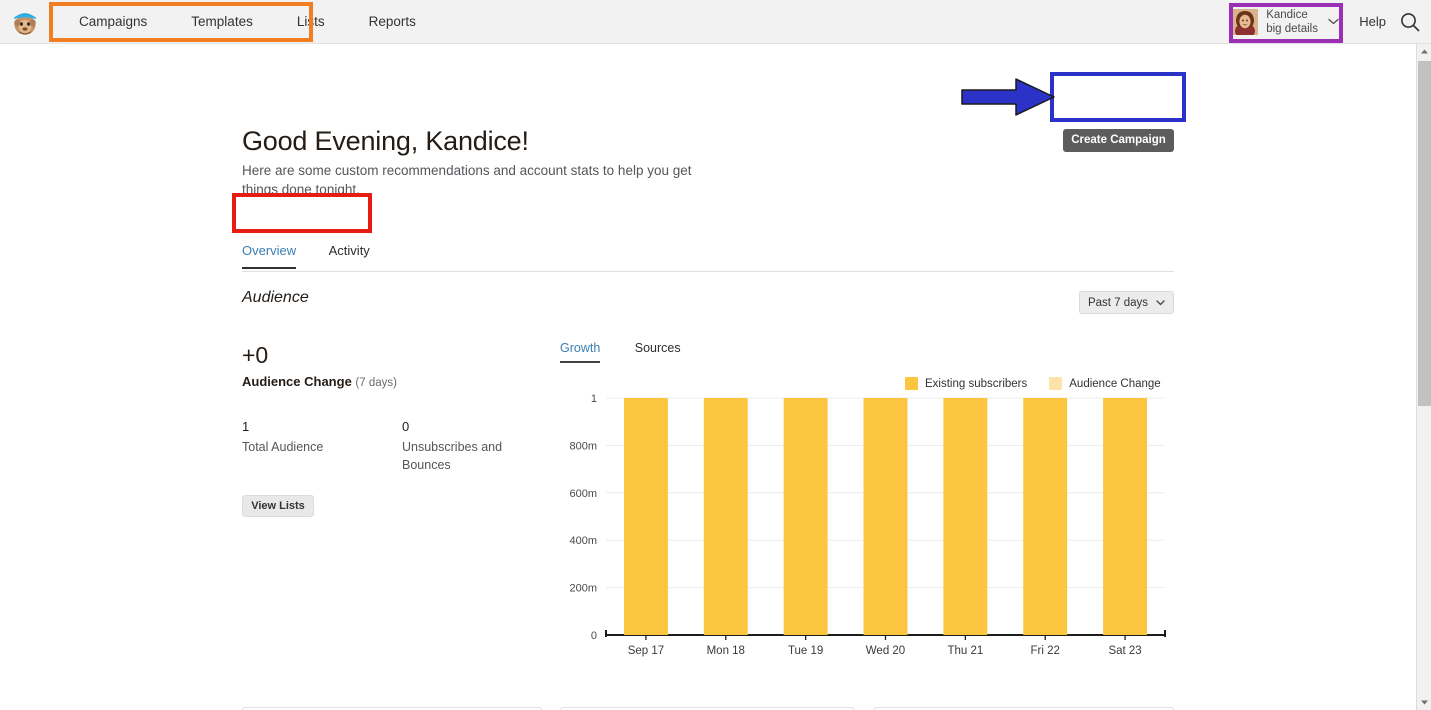 The width and height of the screenshot is (1431, 710). What do you see at coordinates (976, 383) in the screenshot?
I see `legend-label: Existing subscribers` at bounding box center [976, 383].